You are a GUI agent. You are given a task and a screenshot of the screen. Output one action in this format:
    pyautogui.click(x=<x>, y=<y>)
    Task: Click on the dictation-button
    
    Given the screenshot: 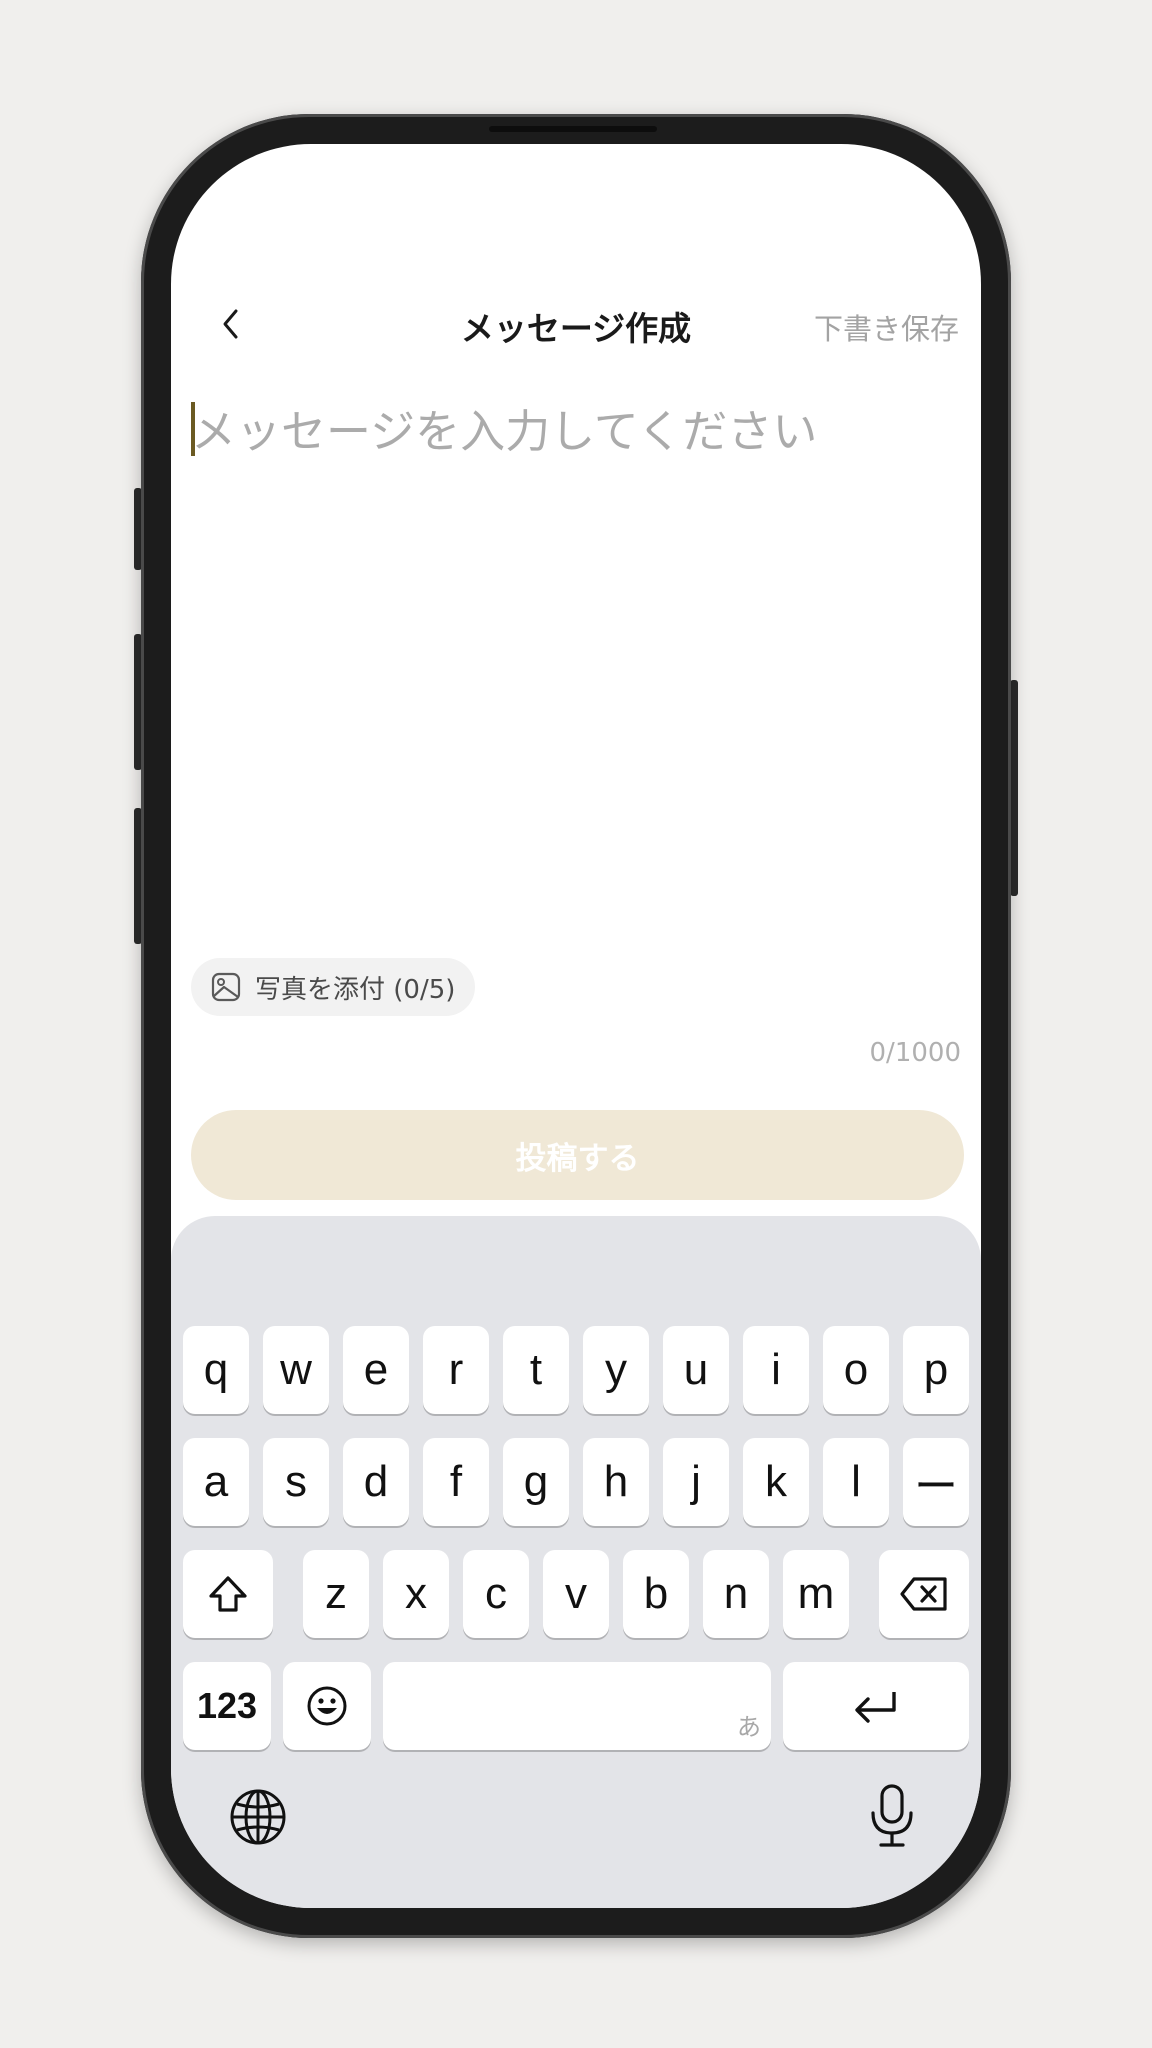 What is the action you would take?
    pyautogui.click(x=892, y=1816)
    